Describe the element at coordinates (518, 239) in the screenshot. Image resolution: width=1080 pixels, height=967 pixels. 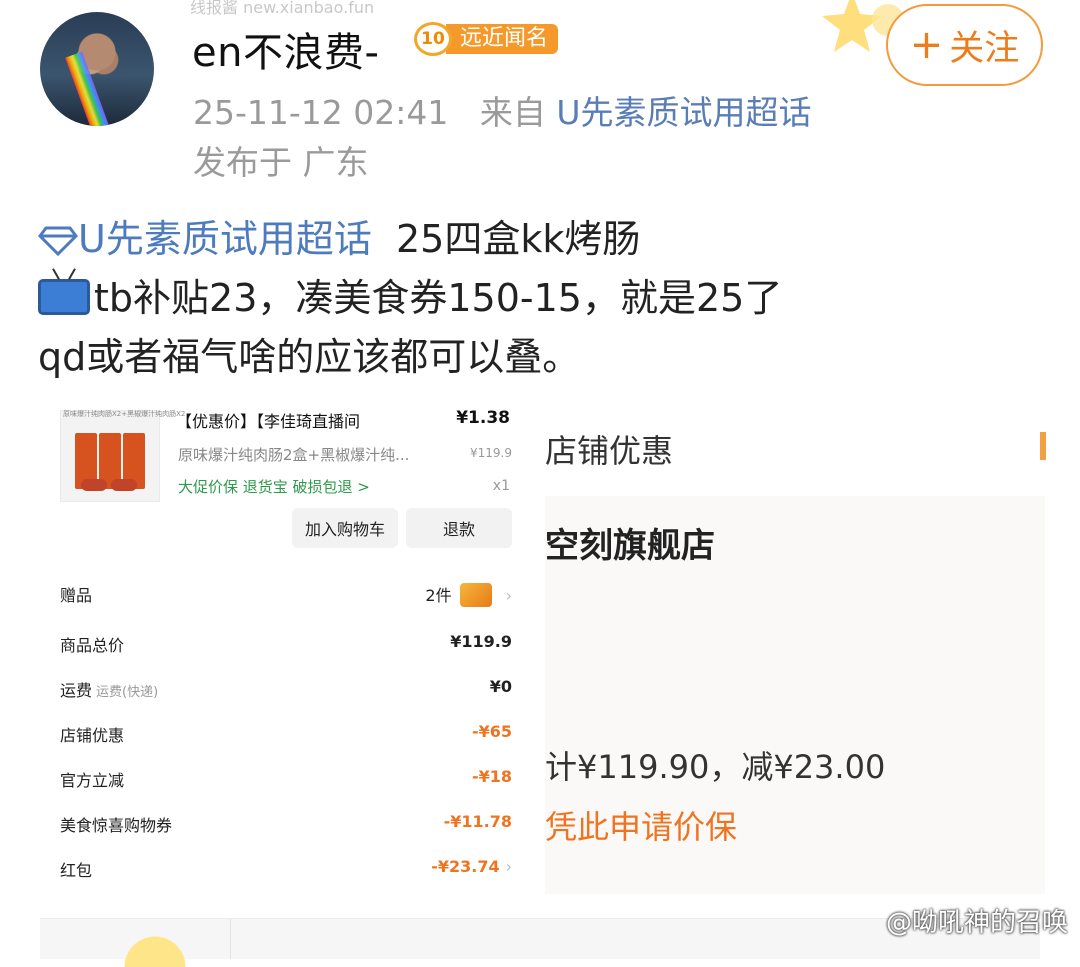
I see `post-line-1-text: 25四盒kk烤肠` at that location.